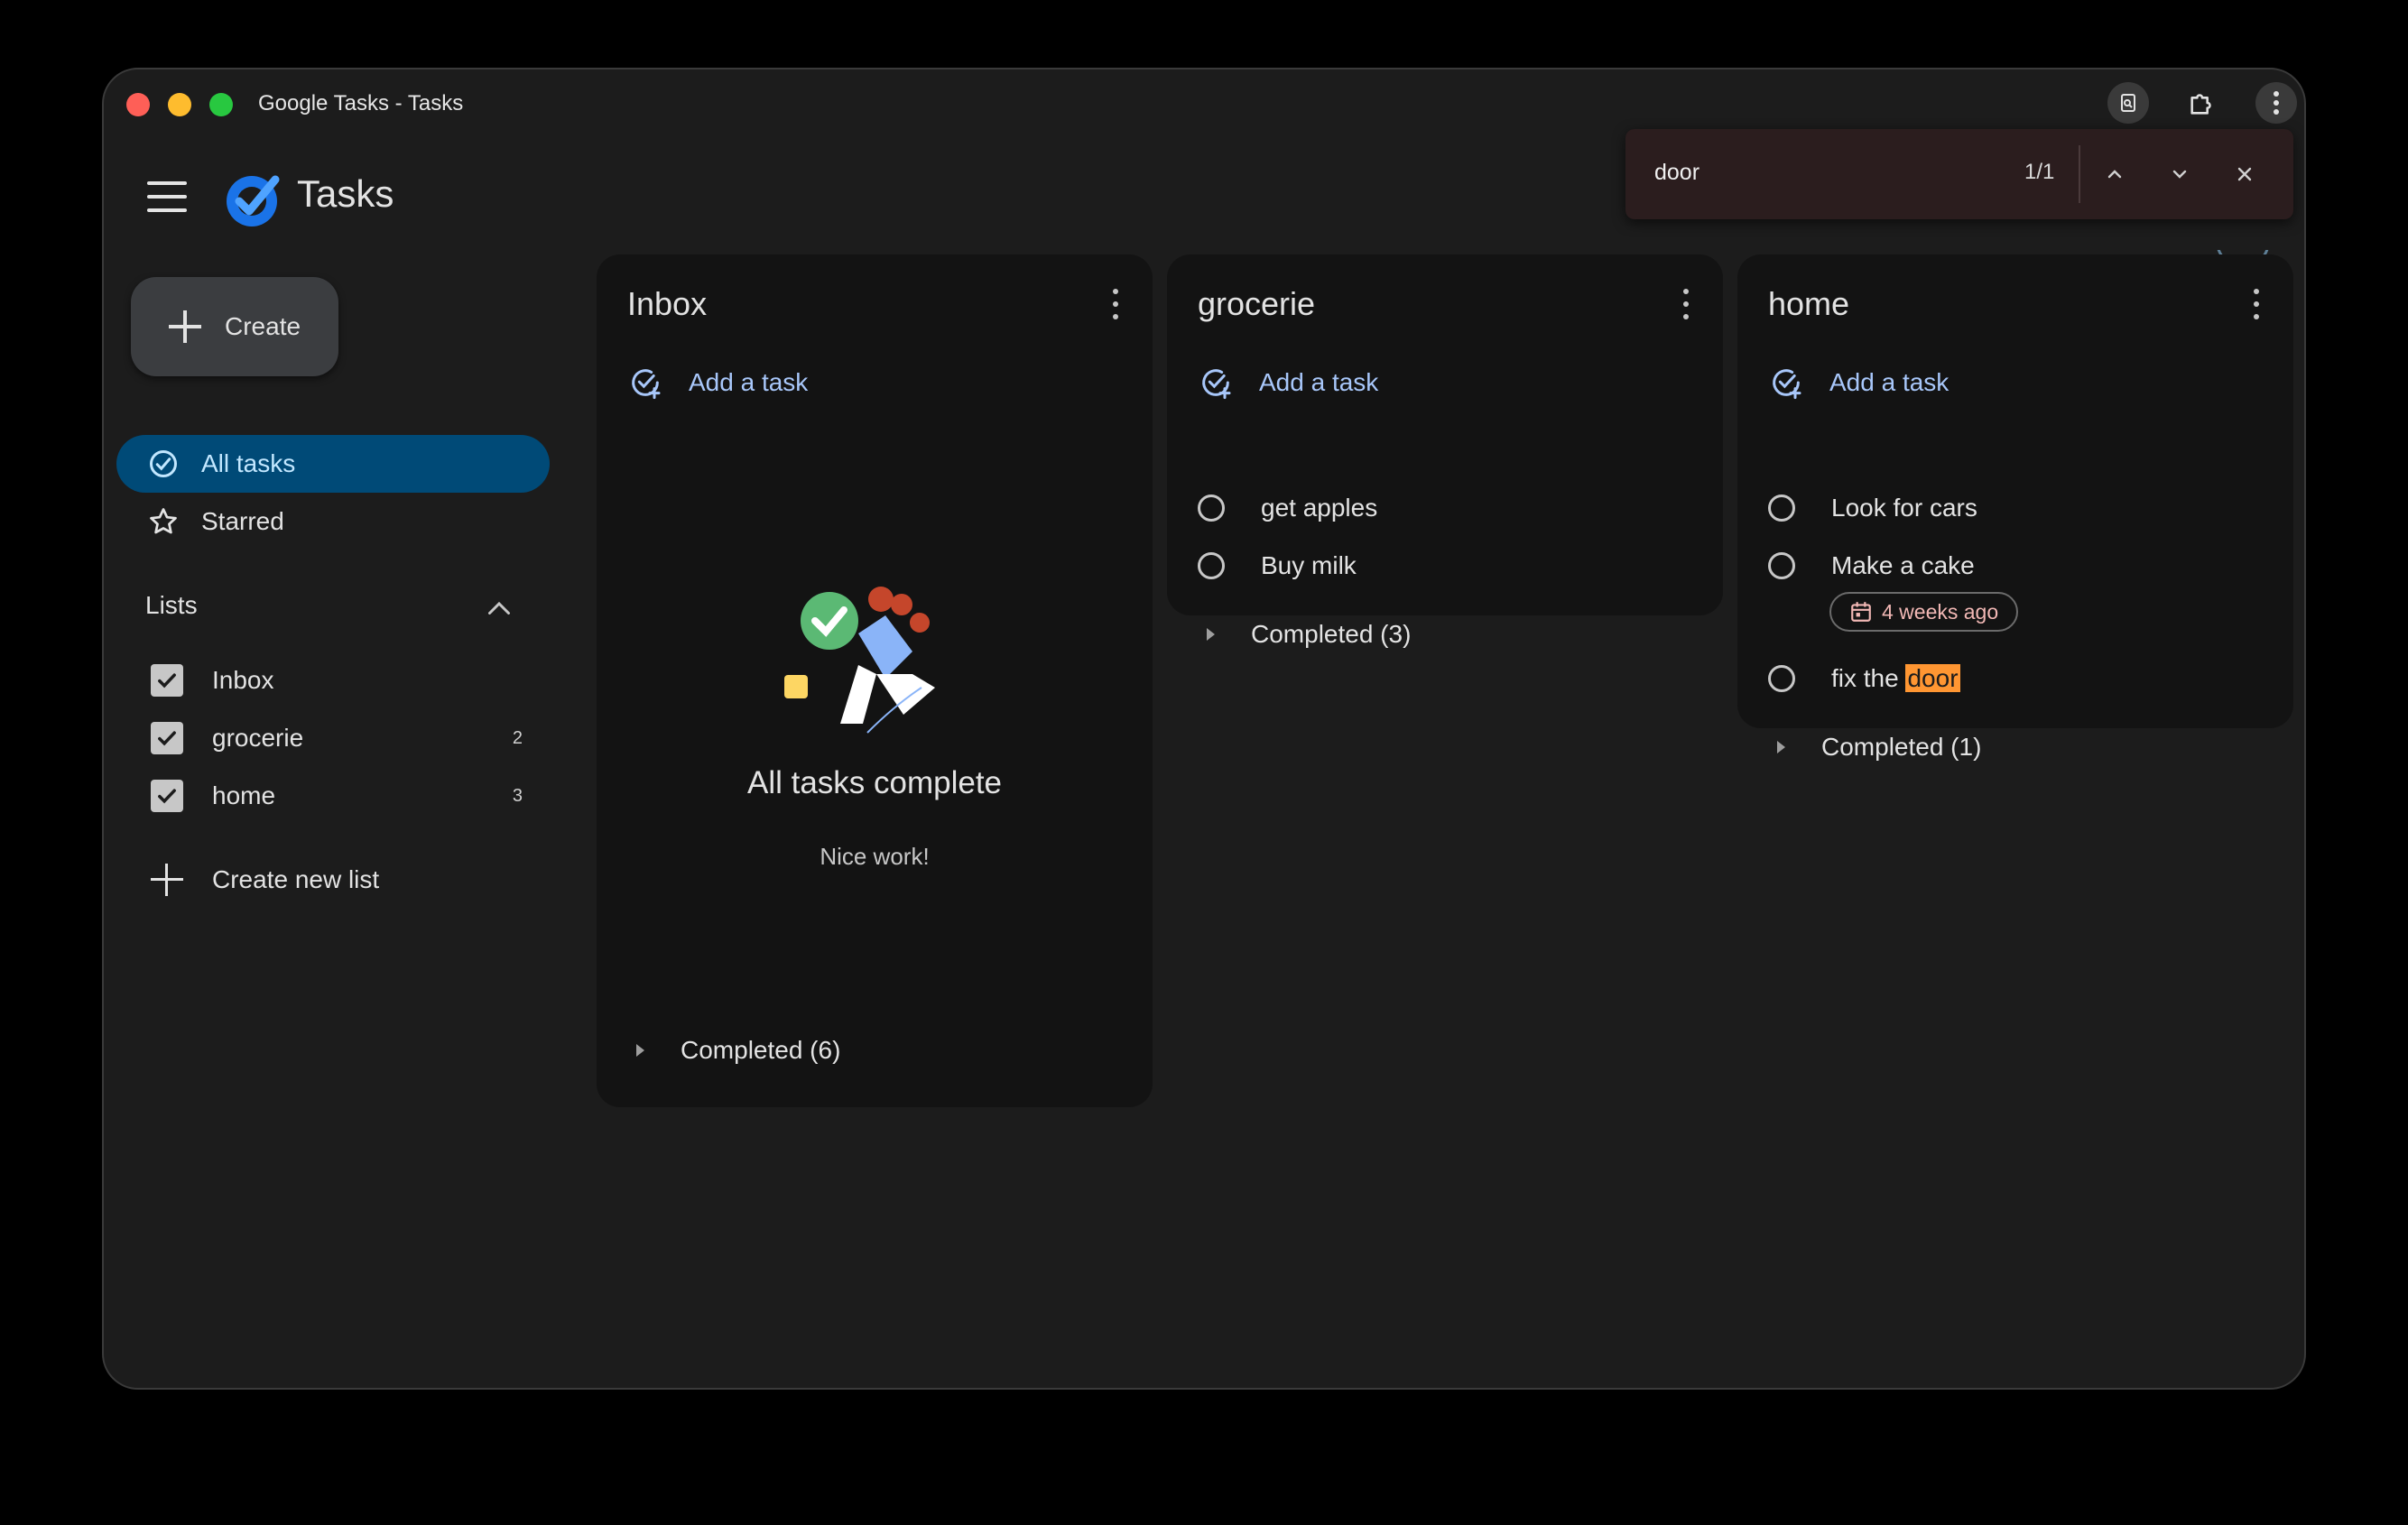 Image resolution: width=2408 pixels, height=1525 pixels. I want to click on close-window-button, so click(138, 104).